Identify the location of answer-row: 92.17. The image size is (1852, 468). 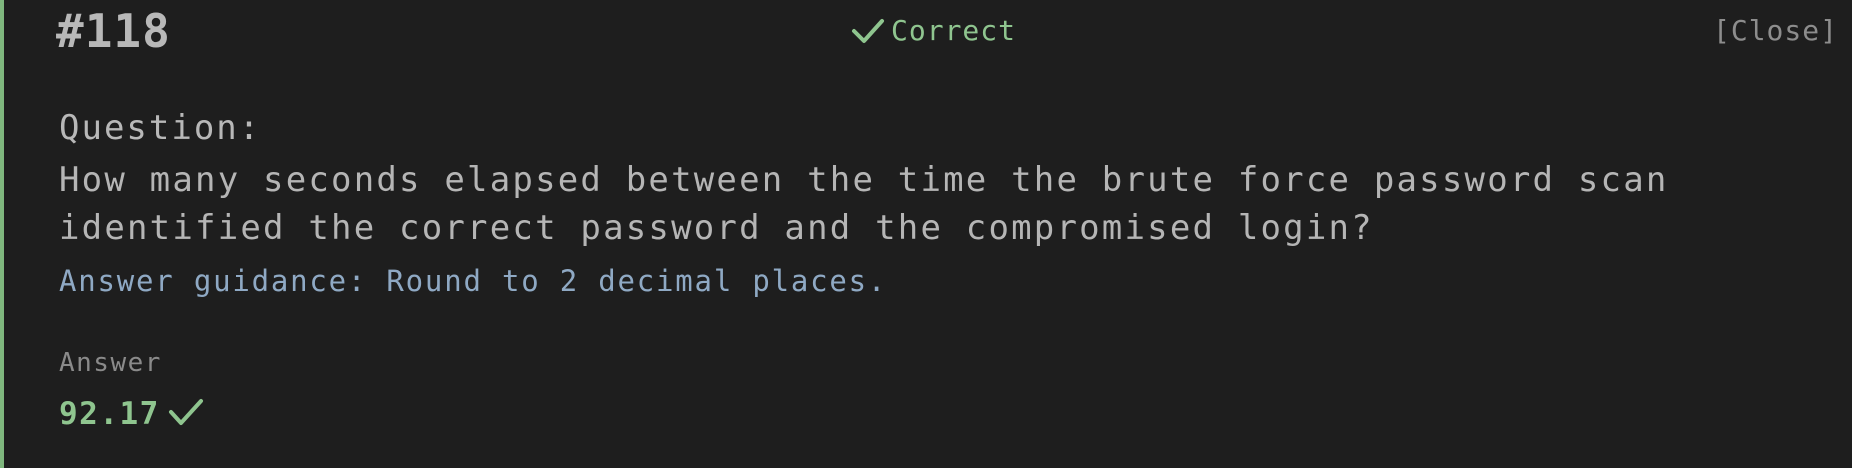
(131, 414).